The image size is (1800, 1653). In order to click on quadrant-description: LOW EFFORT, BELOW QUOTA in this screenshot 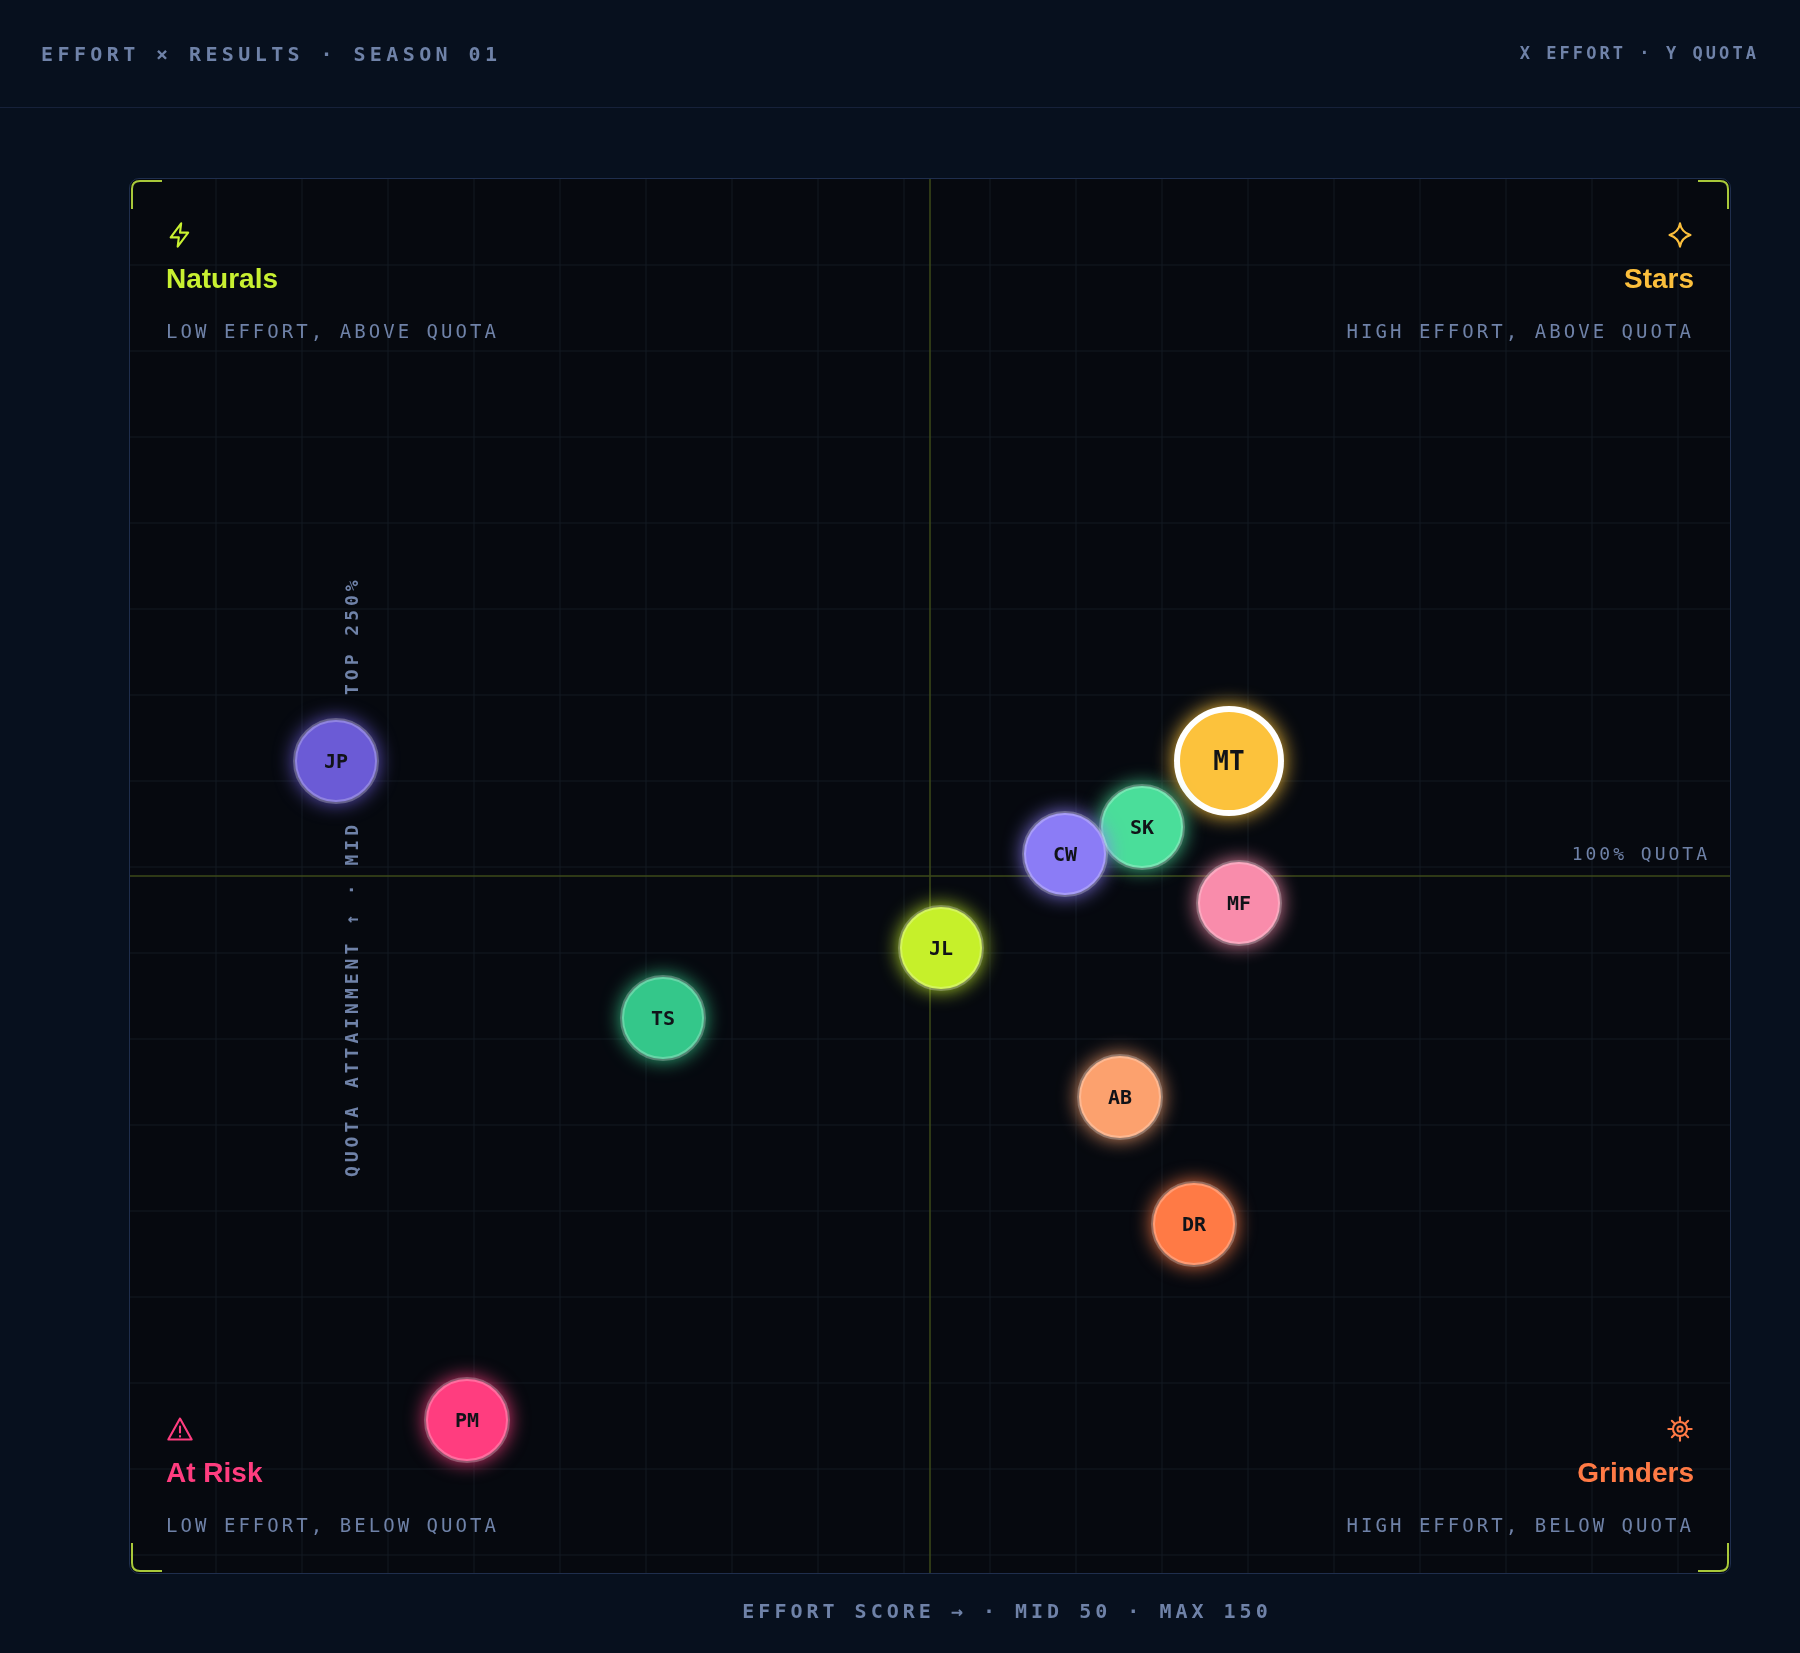, I will do `click(333, 1525)`.